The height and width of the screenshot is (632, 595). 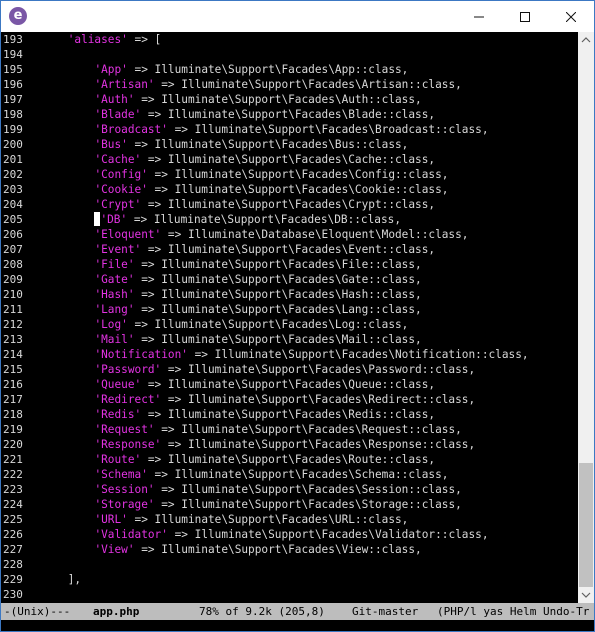 I want to click on code-line: 'aliases' => [, so click(x=101, y=39).